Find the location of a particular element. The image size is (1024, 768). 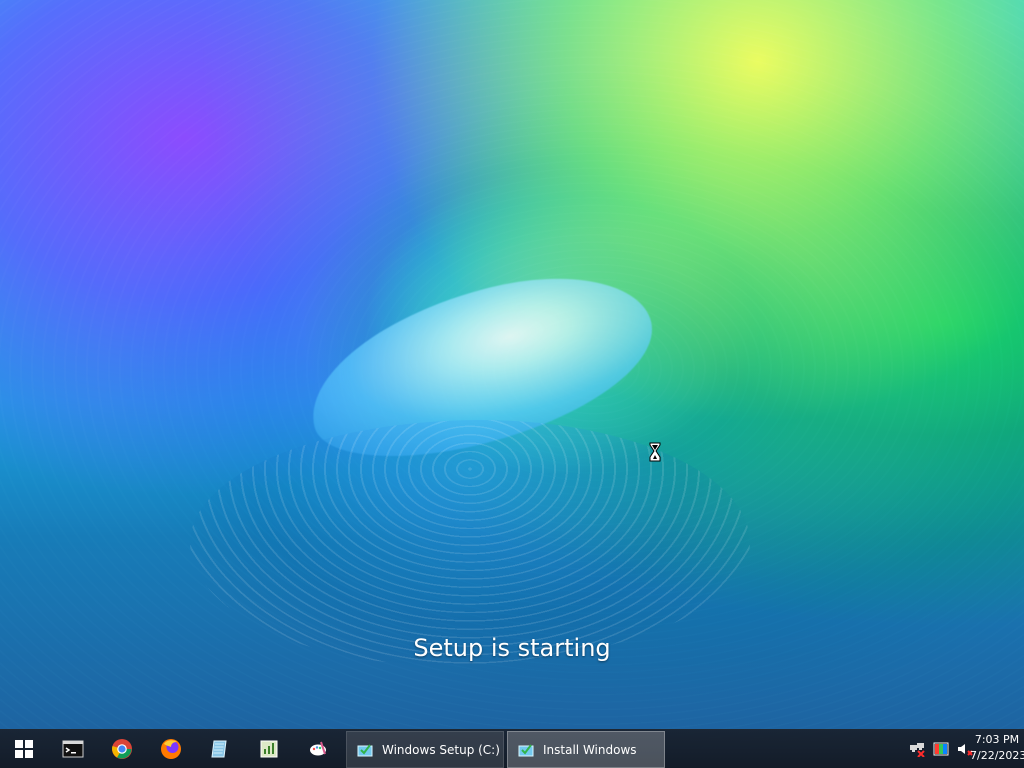

start-button is located at coordinates (24, 749).